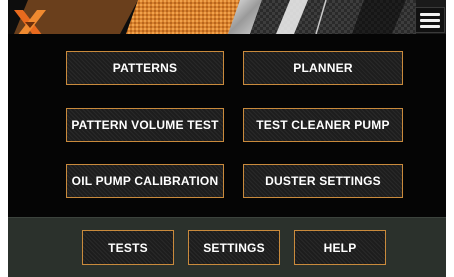 The width and height of the screenshot is (454, 277). I want to click on patterns-button: PATTERNS, so click(145, 68).